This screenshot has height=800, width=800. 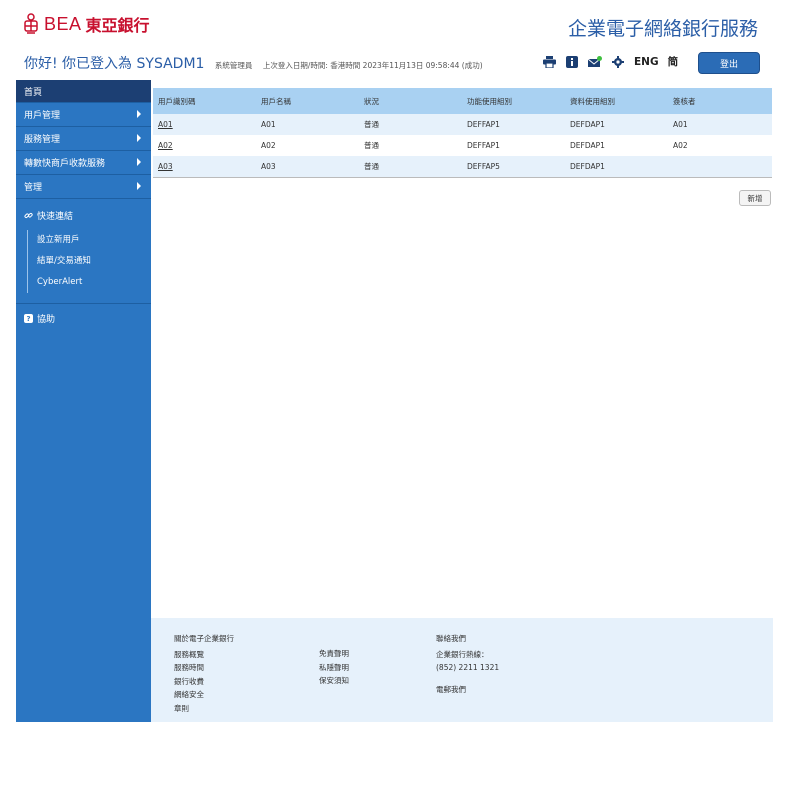 I want to click on greeting-text: 你好! 你已登入為 SYSADM1, so click(x=114, y=64).